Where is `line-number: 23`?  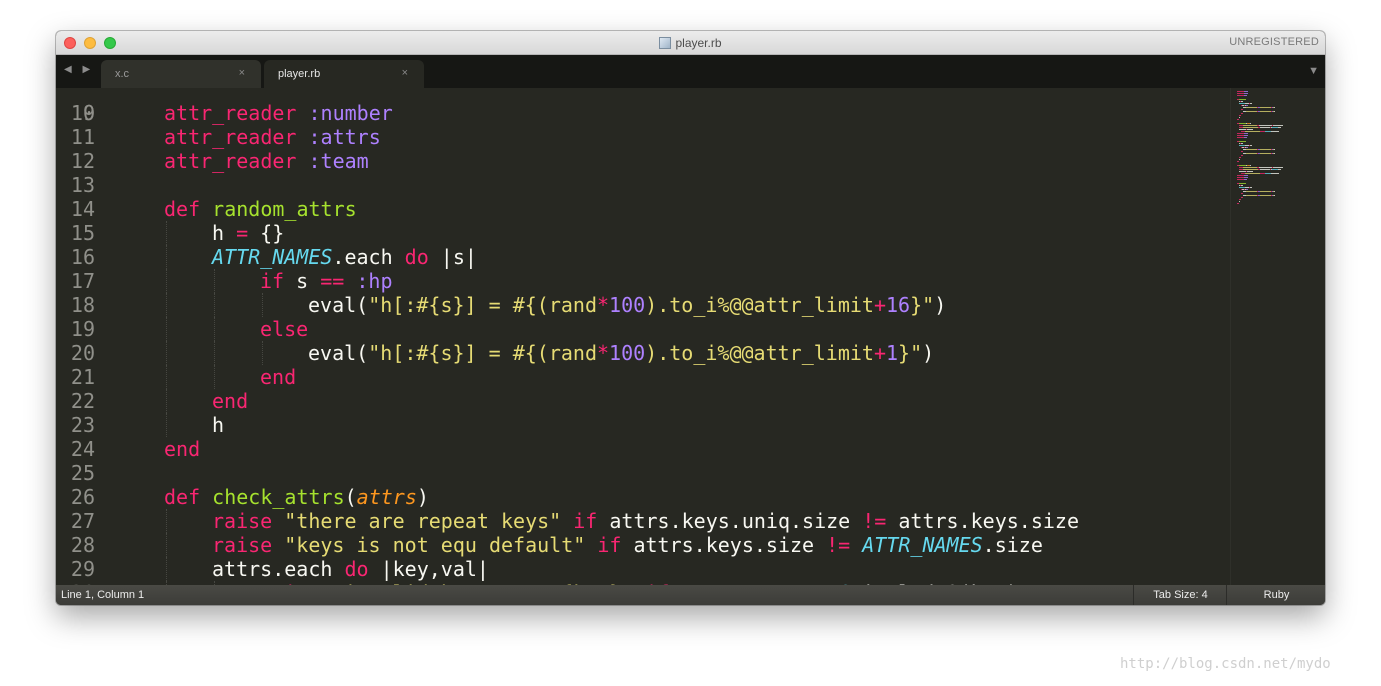 line-number: 23 is located at coordinates (82, 425).